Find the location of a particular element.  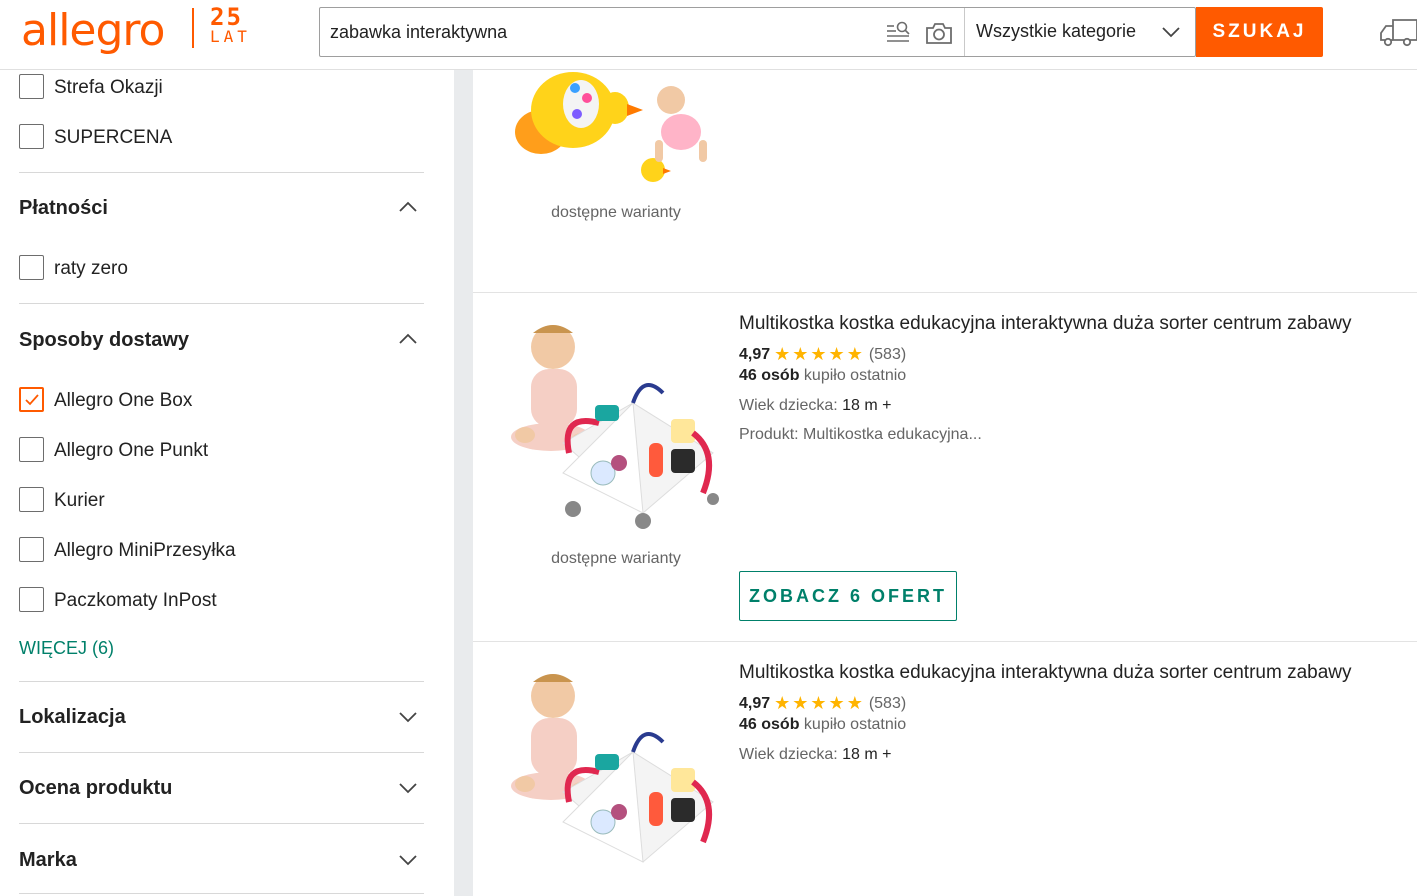

category-label: Wszystkie kategorie is located at coordinates (1056, 31).